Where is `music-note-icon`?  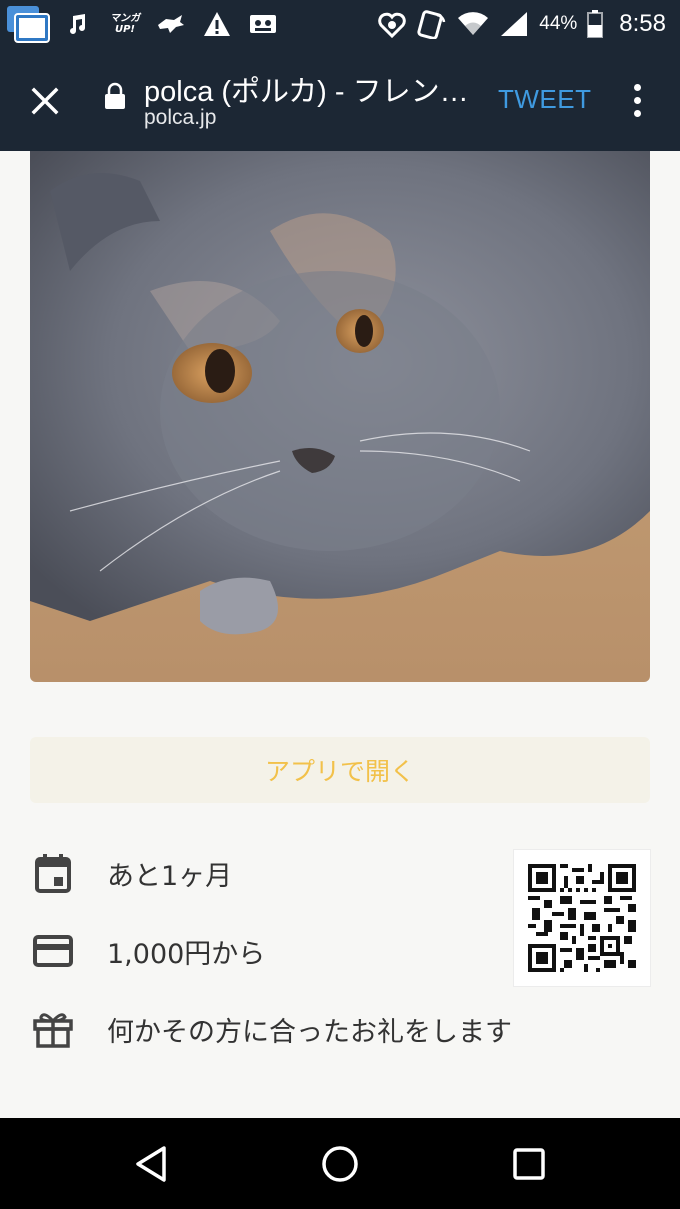 music-note-icon is located at coordinates (79, 24).